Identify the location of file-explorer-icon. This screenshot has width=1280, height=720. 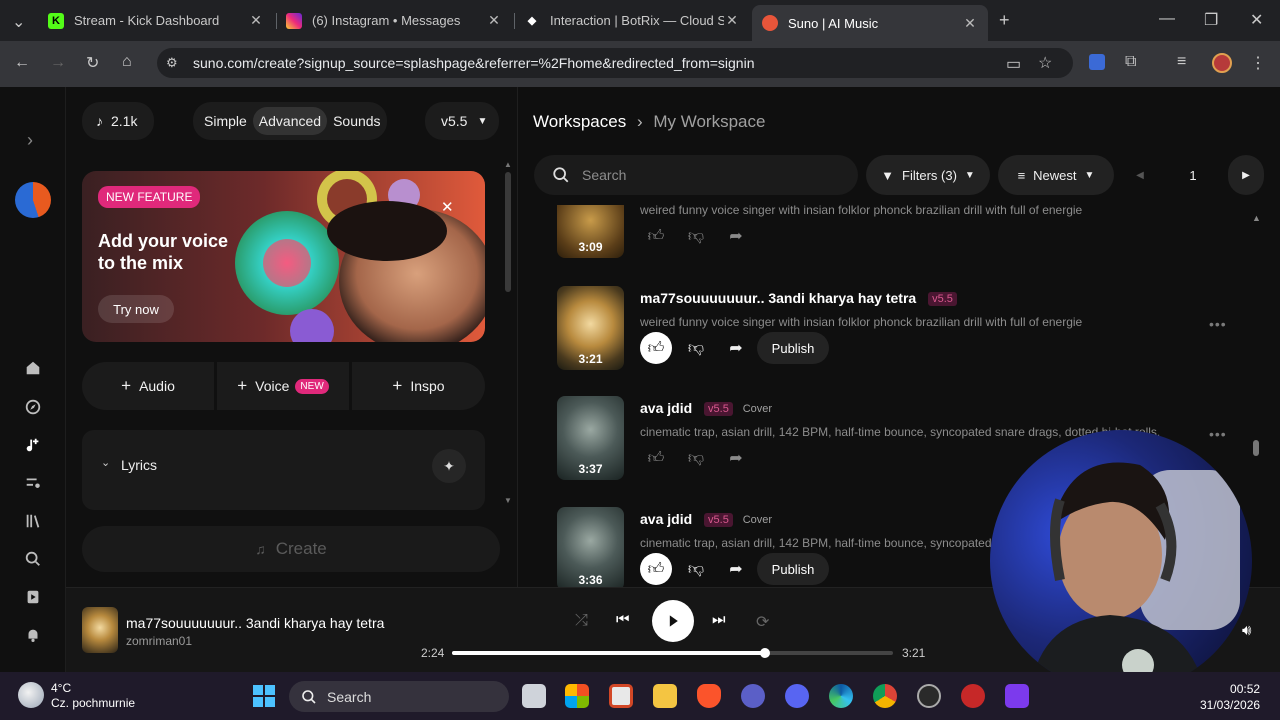
(665, 696).